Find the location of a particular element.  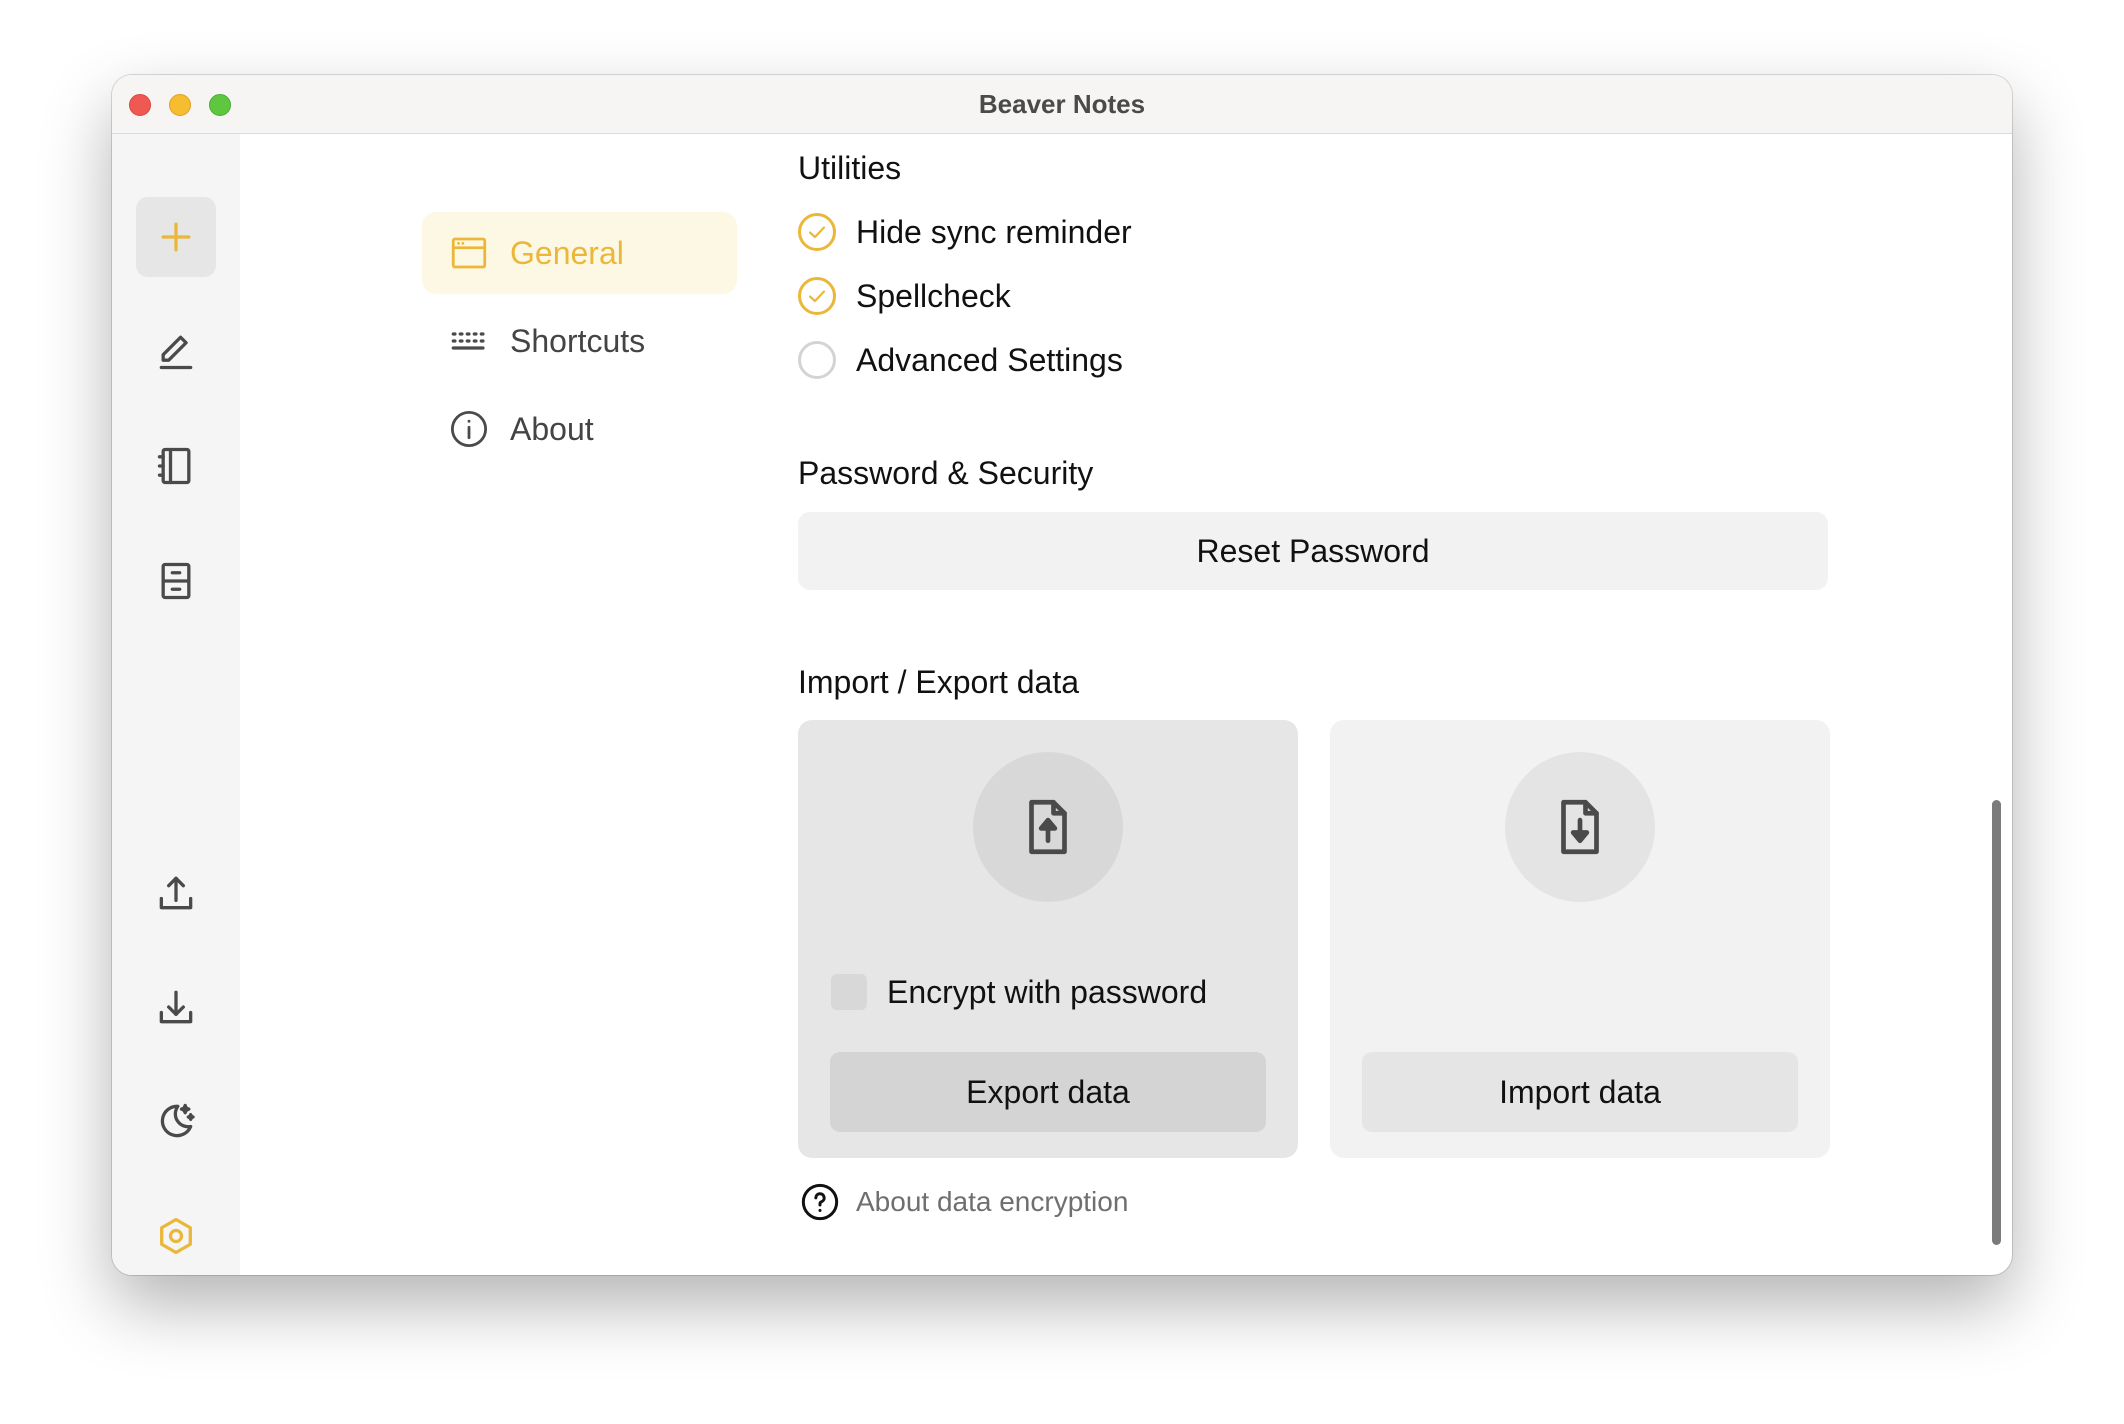

tab-about: About is located at coordinates (579, 429).